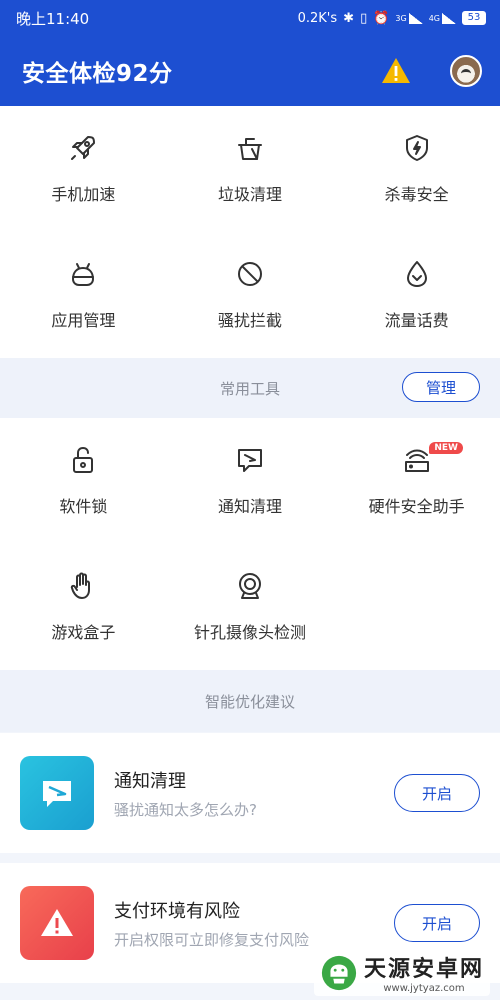 The image size is (500, 1000). I want to click on grid-item-app-manage: 应用管理, so click(83, 295).